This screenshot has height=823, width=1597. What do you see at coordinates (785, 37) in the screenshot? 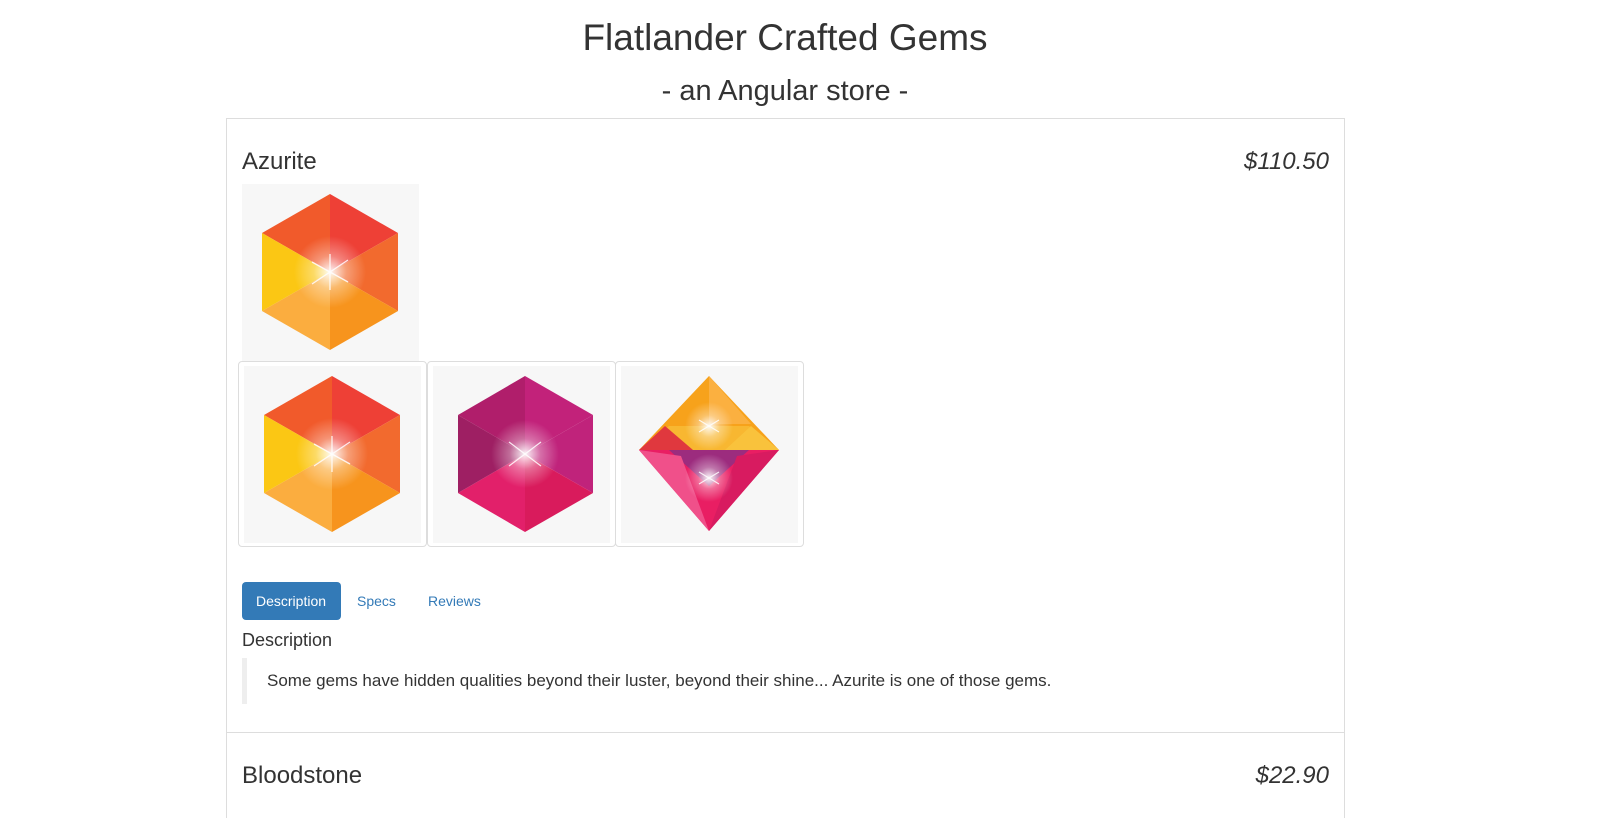
I see `site-title: Flatlander Crafted Gems` at bounding box center [785, 37].